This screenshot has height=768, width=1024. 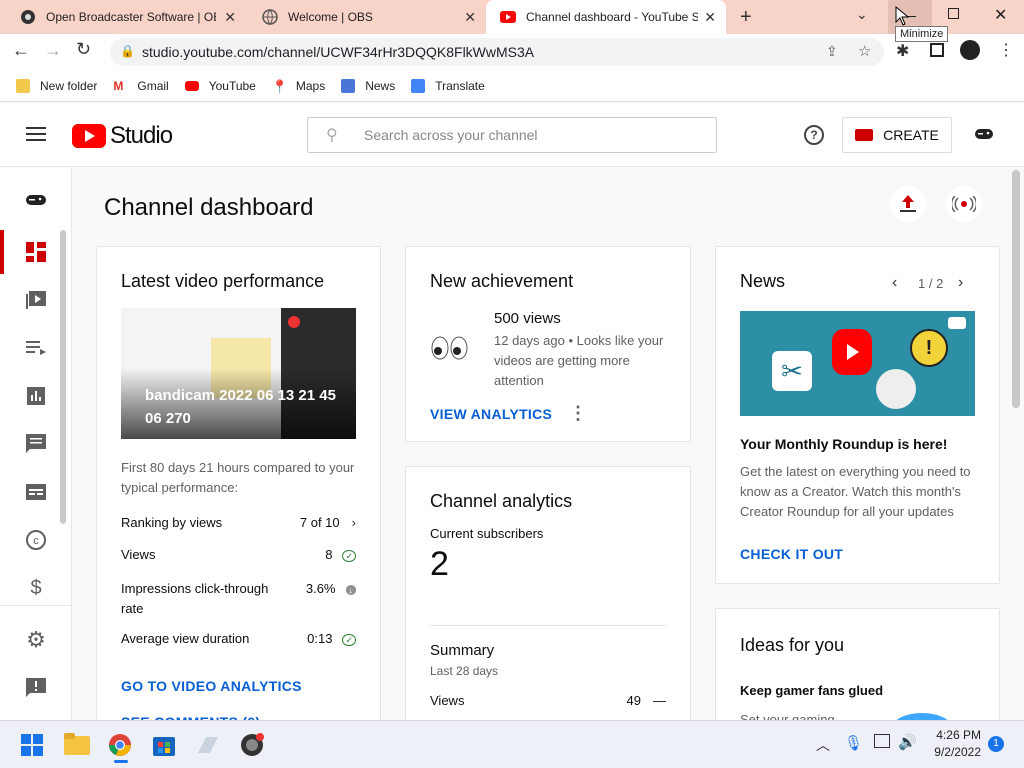 I want to click on scissors-icon: ✂, so click(x=792, y=371).